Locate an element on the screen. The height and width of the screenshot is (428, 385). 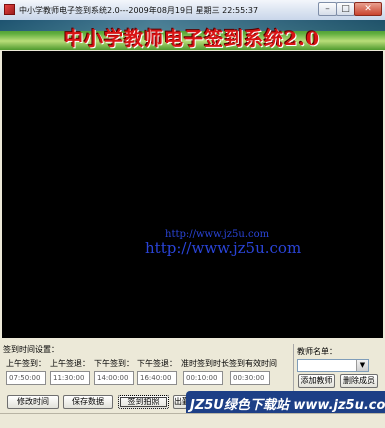
maximize-button: □ is located at coordinates (345, 9).